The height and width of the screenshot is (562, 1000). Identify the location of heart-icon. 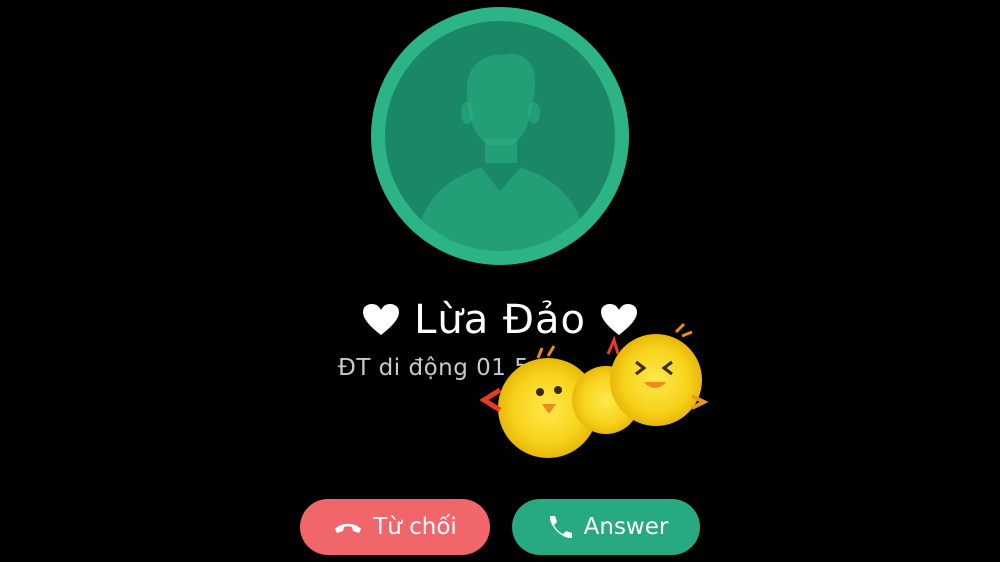
(381, 320).